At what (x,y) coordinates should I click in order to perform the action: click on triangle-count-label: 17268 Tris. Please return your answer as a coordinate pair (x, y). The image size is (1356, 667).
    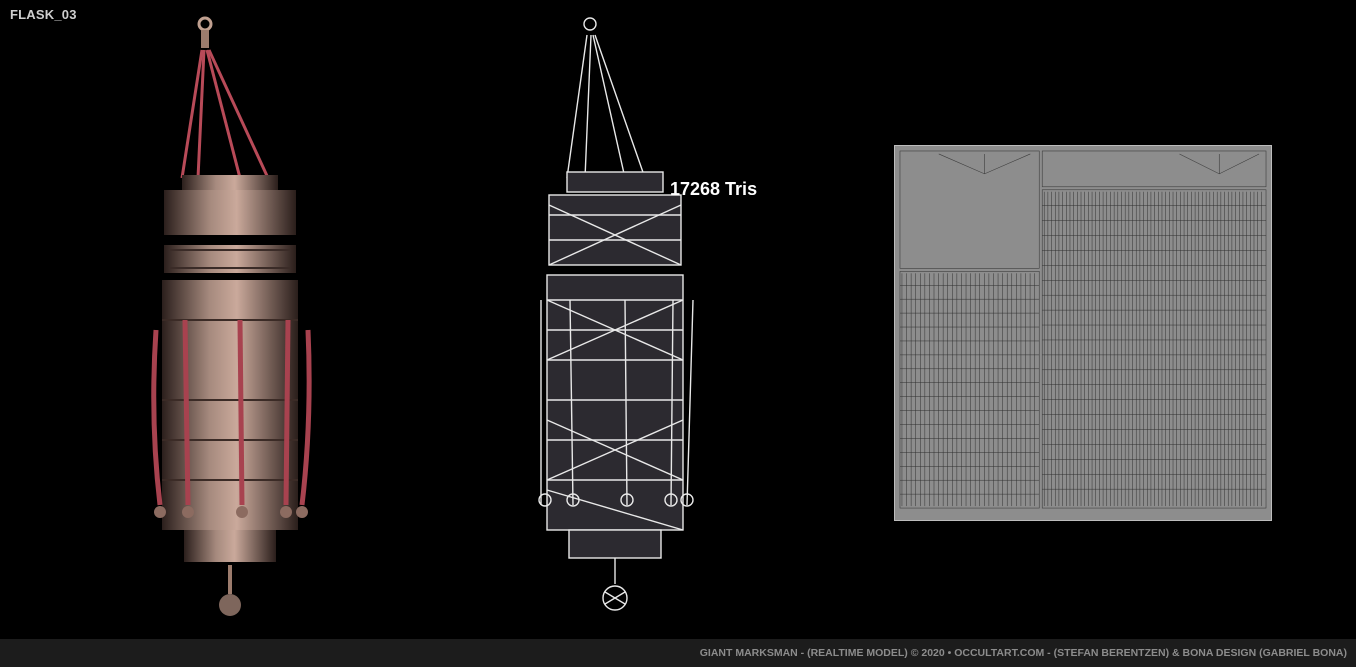
    Looking at the image, I should click on (714, 189).